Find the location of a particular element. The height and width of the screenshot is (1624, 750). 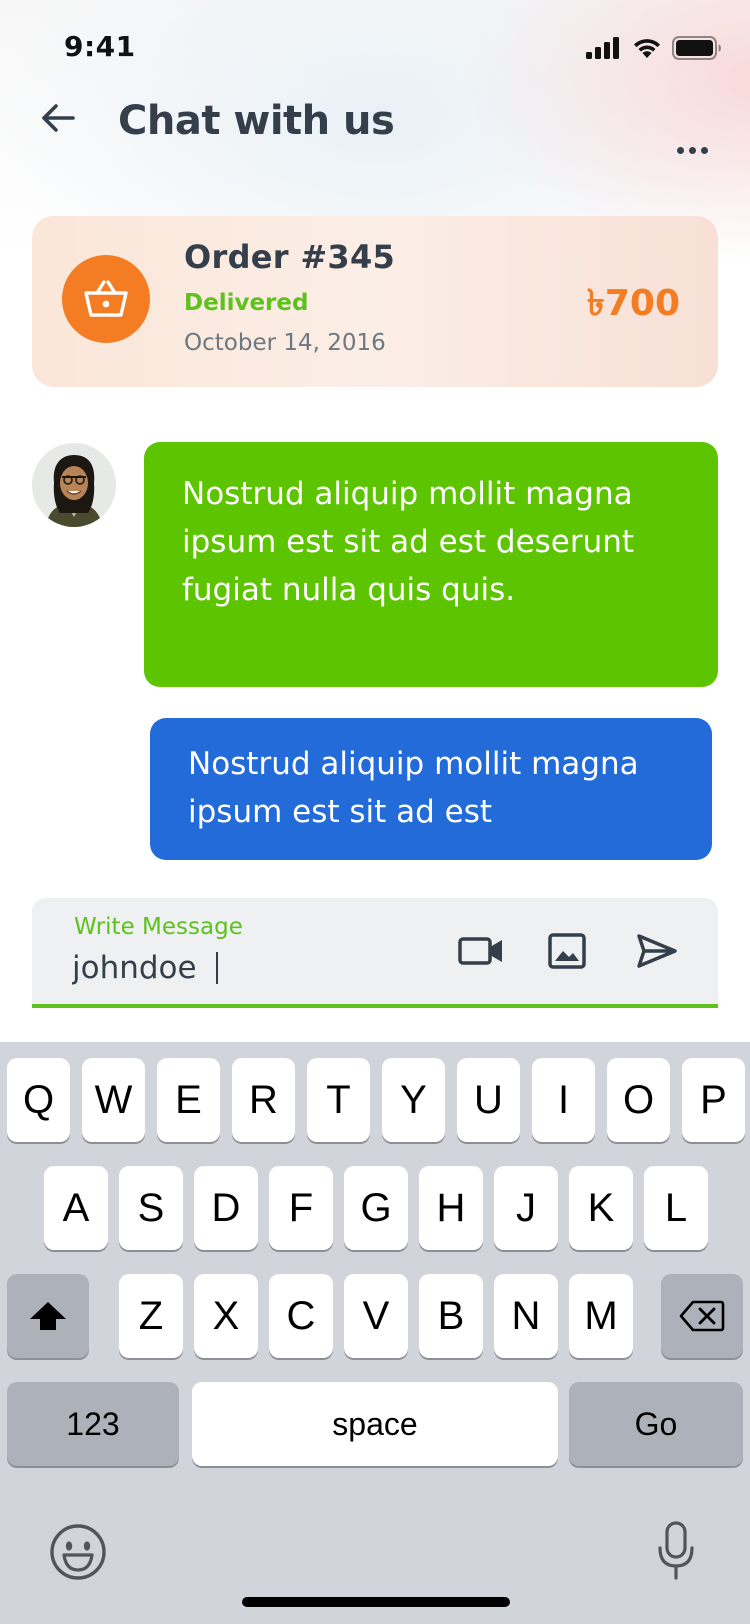

shift-icon is located at coordinates (48, 1316).